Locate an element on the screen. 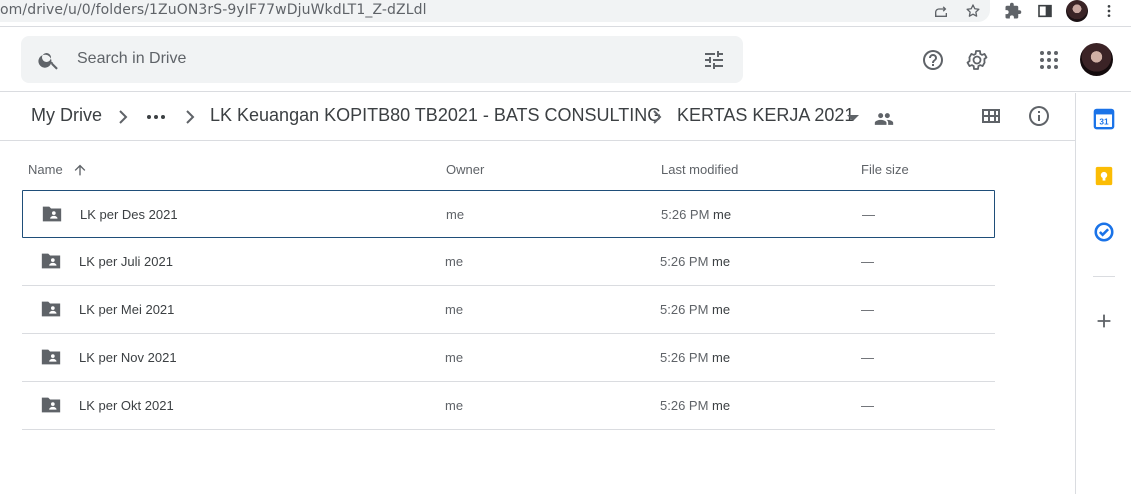 Image resolution: width=1131 pixels, height=494 pixels. drive-header is located at coordinates (565, 60).